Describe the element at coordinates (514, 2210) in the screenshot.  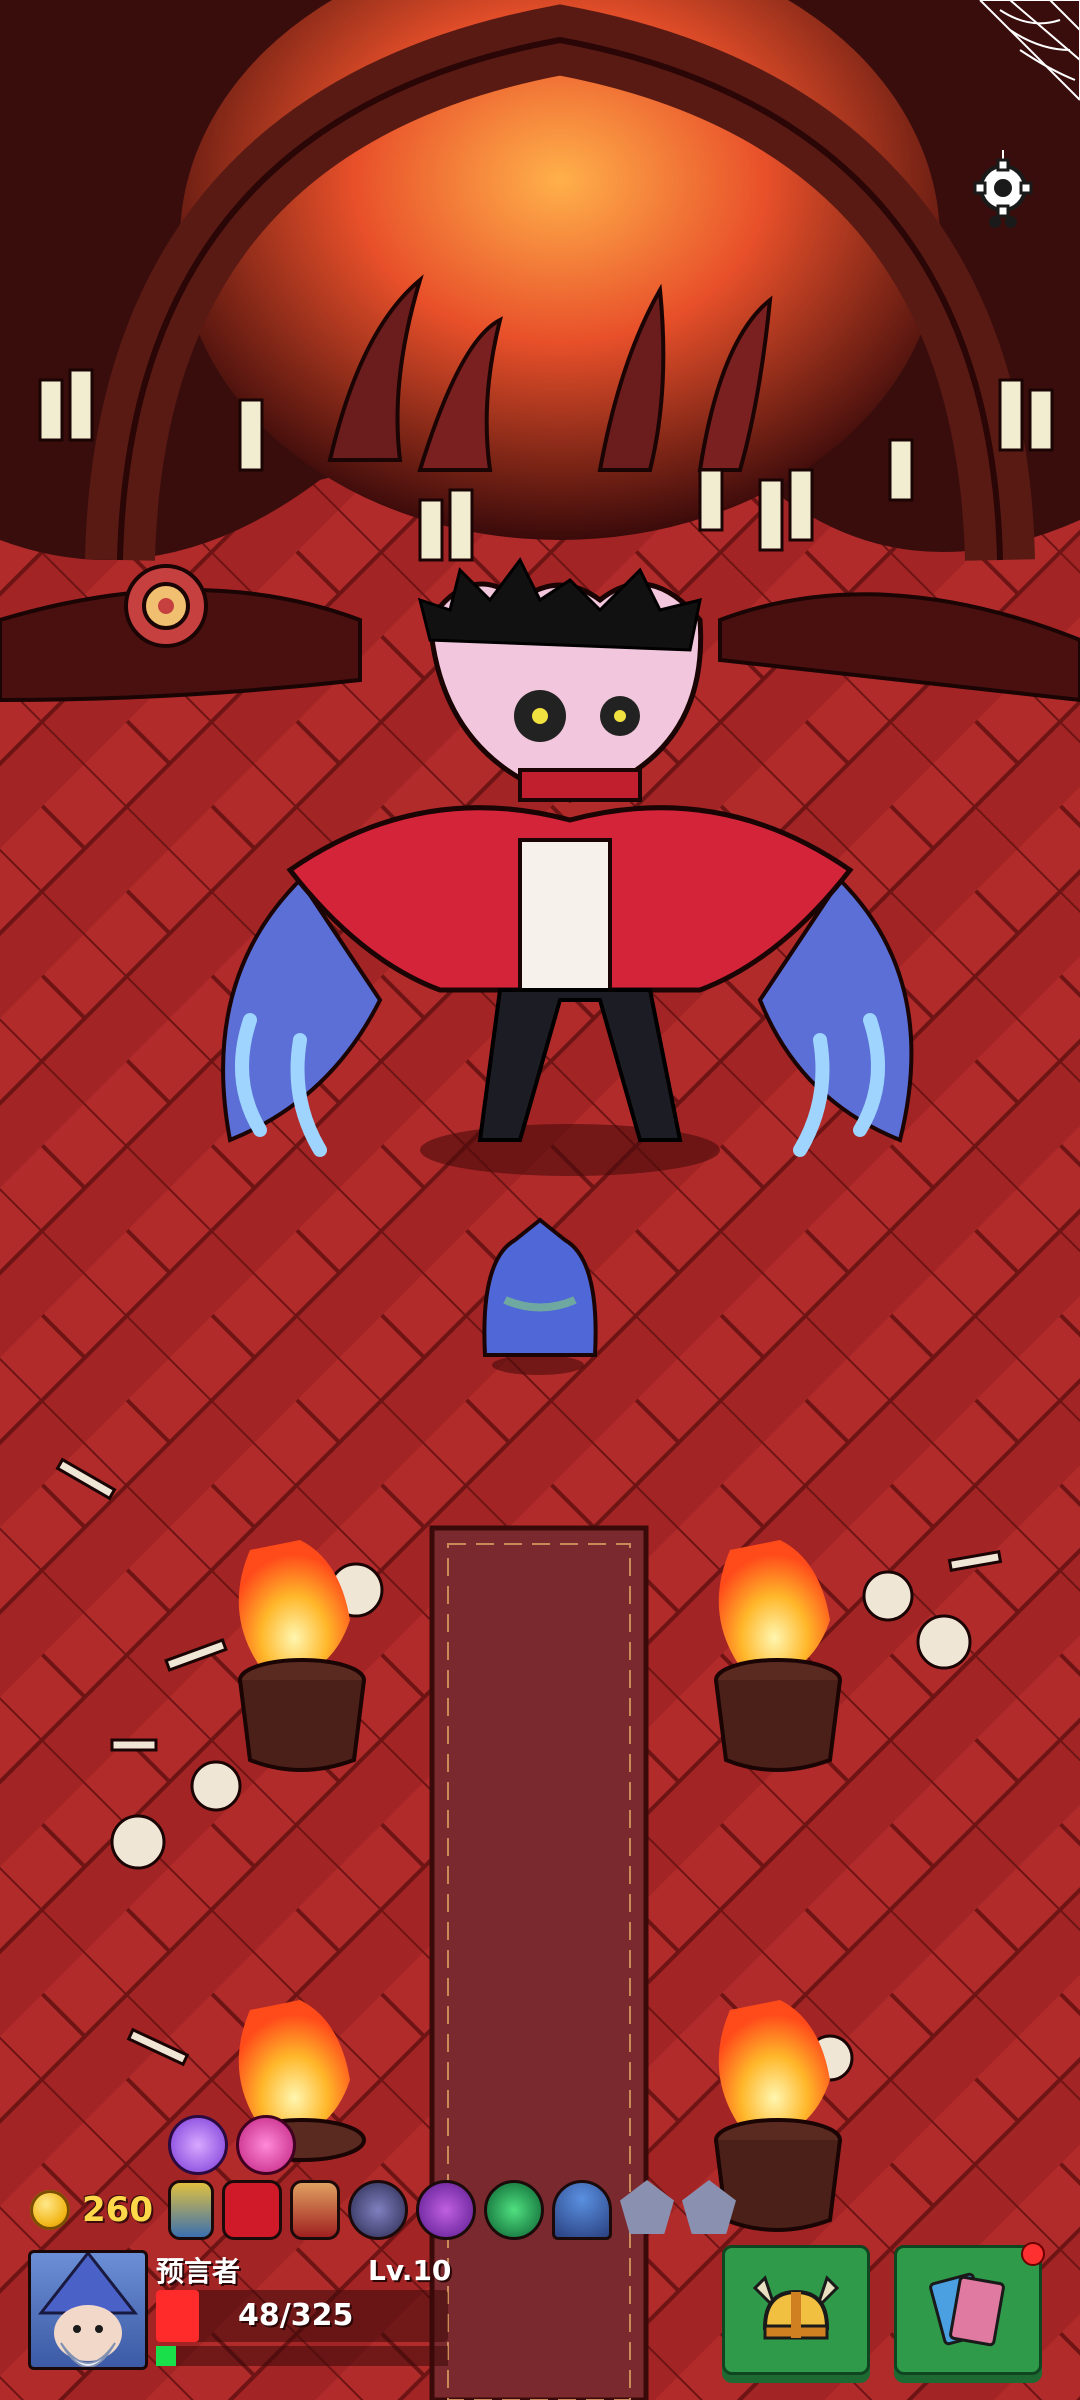
I see `green-leaf-icon` at that location.